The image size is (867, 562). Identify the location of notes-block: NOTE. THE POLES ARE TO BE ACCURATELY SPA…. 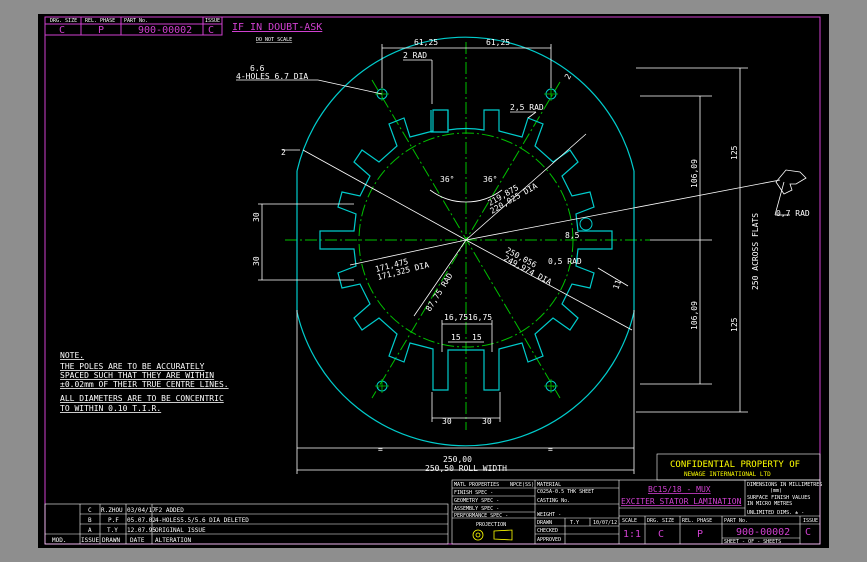
(144, 382).